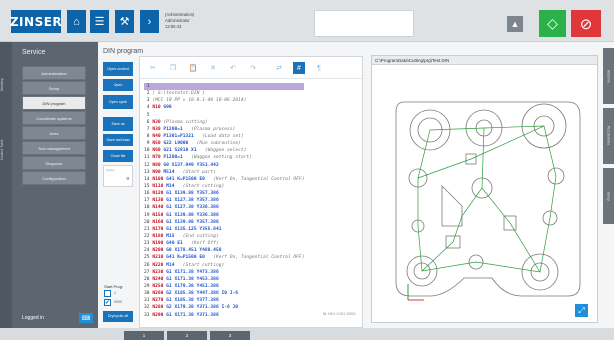 This screenshot has height=340, width=614. I want to click on list-icon: ☰, so click(99, 22).